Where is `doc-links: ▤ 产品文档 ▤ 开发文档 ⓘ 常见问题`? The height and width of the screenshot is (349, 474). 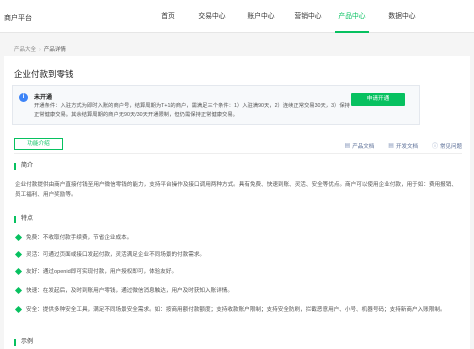
doc-links: ▤ 产品文档 ▤ 开发文档 ⓘ 常见问题 is located at coordinates (403, 145).